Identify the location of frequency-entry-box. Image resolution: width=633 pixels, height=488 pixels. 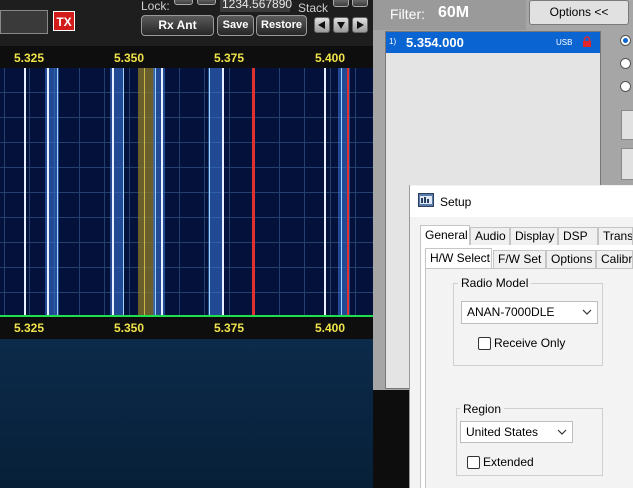
(24, 22).